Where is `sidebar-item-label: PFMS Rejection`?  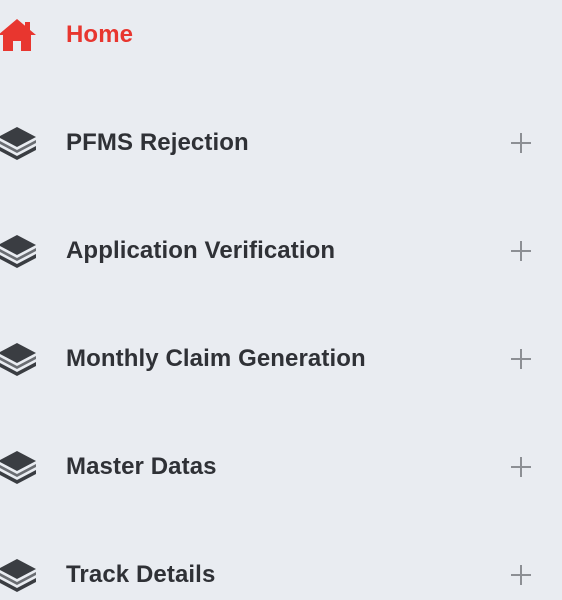
sidebar-item-label: PFMS Rejection is located at coordinates (157, 142).